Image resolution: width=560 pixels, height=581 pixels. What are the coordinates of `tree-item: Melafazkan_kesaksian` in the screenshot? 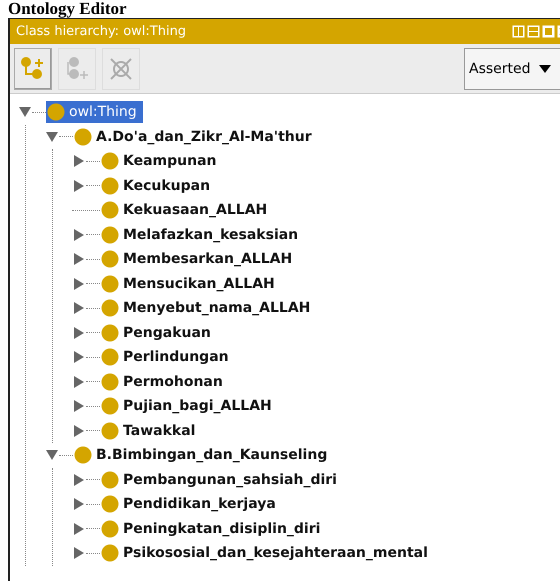 It's located at (202, 235).